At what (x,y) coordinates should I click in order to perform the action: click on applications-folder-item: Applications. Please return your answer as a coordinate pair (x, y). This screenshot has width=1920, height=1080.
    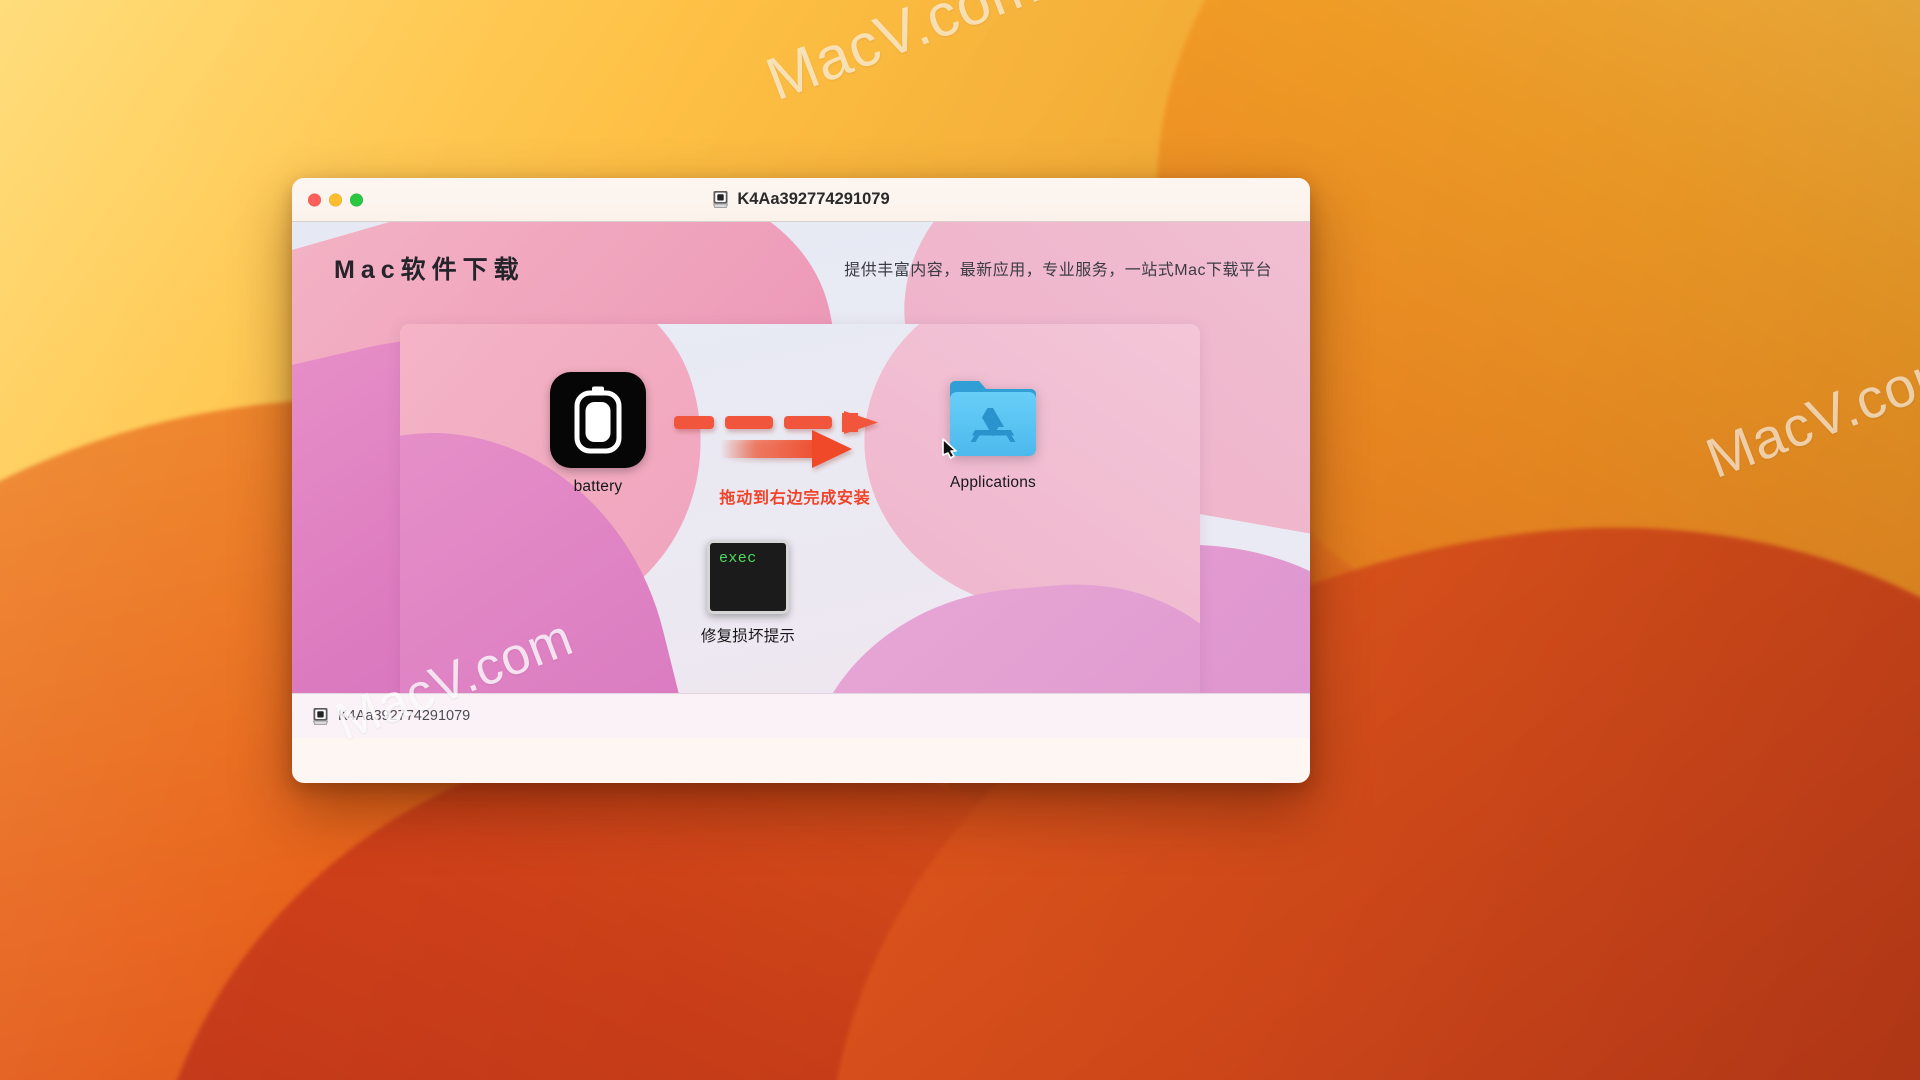
    Looking at the image, I should click on (993, 432).